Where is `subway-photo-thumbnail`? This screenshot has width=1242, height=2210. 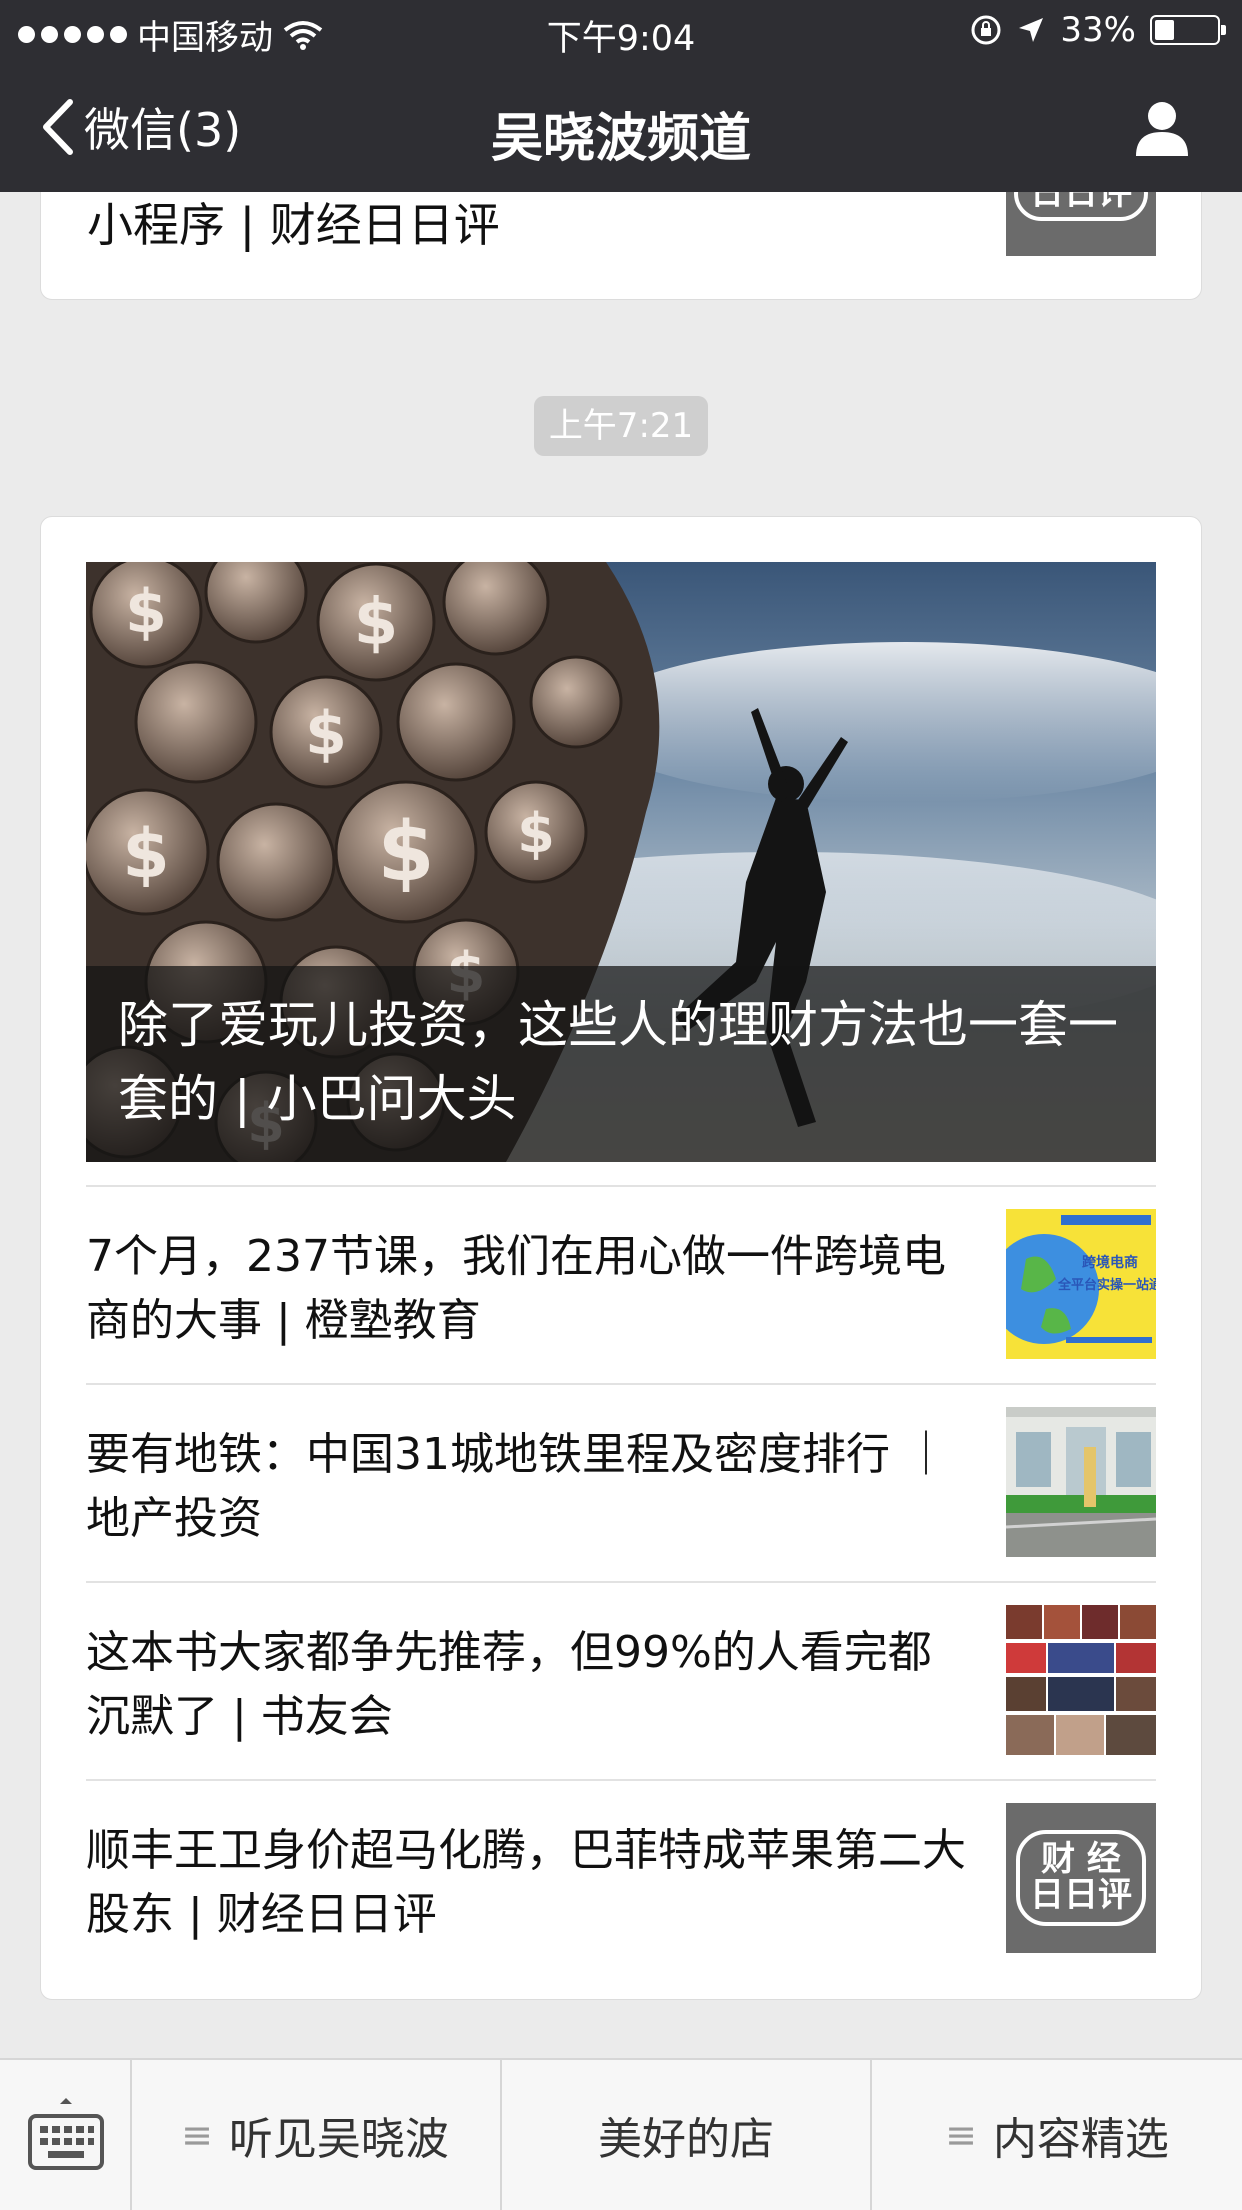 subway-photo-thumbnail is located at coordinates (1081, 1482).